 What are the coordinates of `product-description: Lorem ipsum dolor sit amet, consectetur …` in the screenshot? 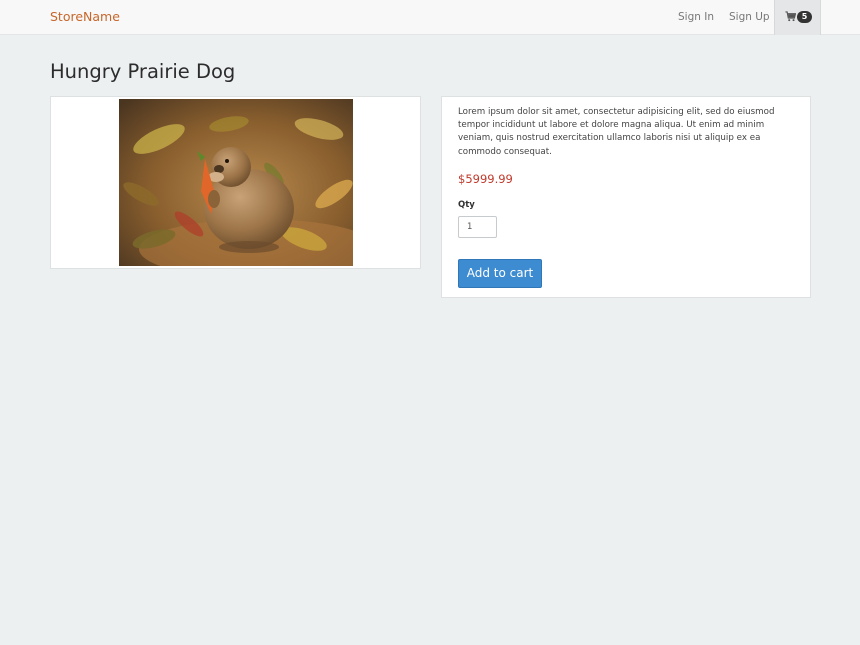 It's located at (616, 132).